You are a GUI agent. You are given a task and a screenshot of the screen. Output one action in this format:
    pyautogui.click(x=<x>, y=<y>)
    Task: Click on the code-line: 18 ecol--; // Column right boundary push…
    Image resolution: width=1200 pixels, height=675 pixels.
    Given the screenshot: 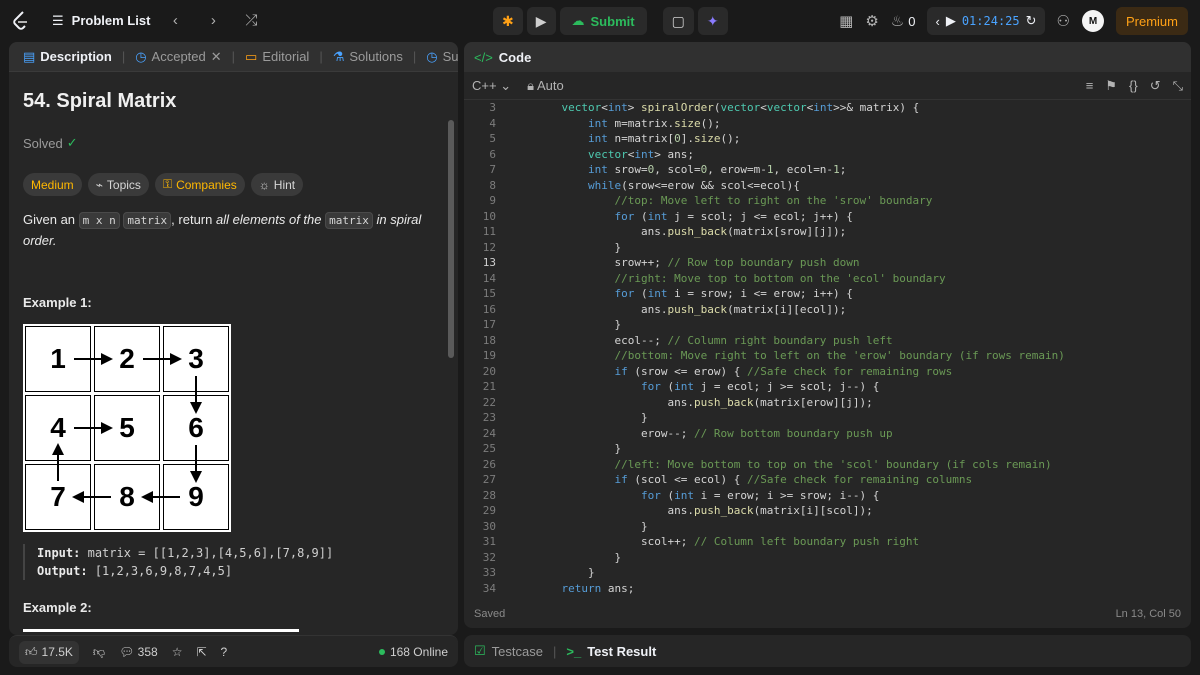 What is the action you would take?
    pyautogui.click(x=827, y=341)
    